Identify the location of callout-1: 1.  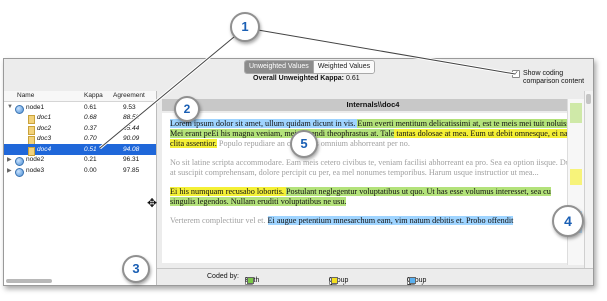
(245, 27).